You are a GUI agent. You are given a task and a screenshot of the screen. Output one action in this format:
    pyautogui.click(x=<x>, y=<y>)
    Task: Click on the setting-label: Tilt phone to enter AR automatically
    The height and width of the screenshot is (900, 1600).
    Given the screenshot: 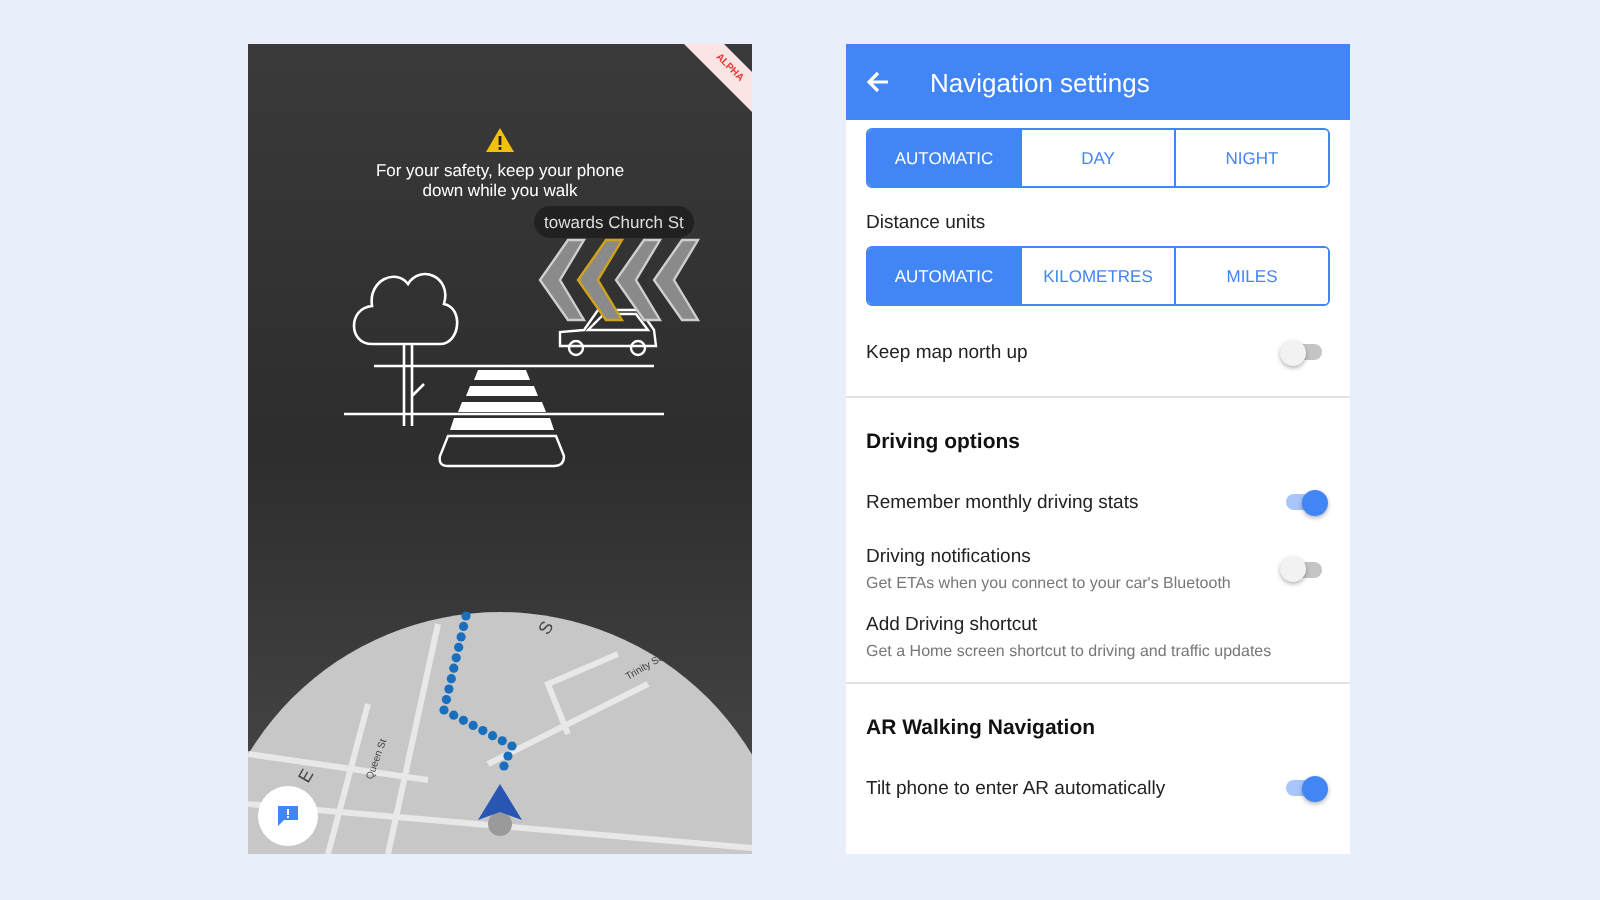 What is the action you would take?
    pyautogui.click(x=1016, y=788)
    